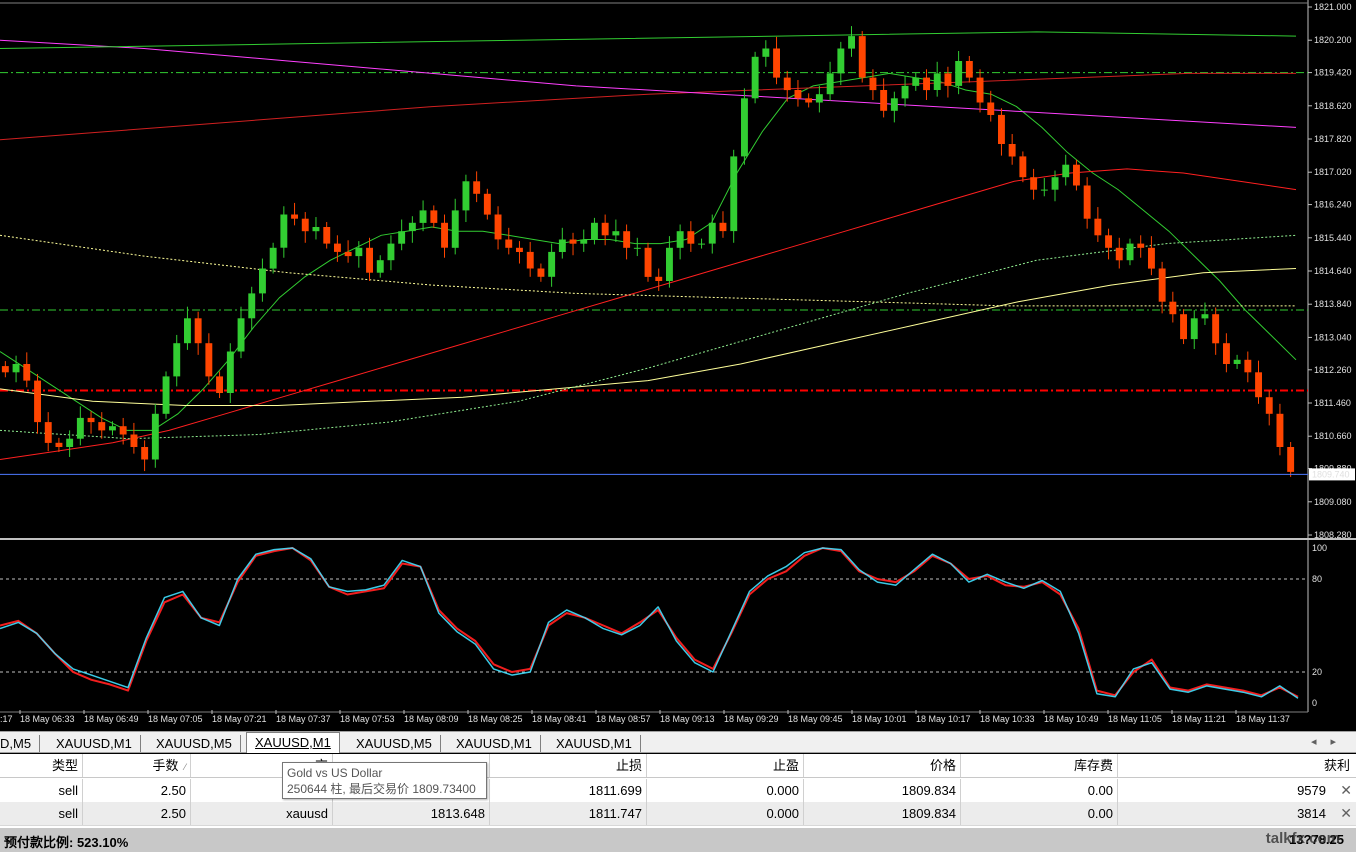 This screenshot has width=1356, height=852. What do you see at coordinates (751, 719) in the screenshot?
I see `time-tick-label: 18 May 09:29` at bounding box center [751, 719].